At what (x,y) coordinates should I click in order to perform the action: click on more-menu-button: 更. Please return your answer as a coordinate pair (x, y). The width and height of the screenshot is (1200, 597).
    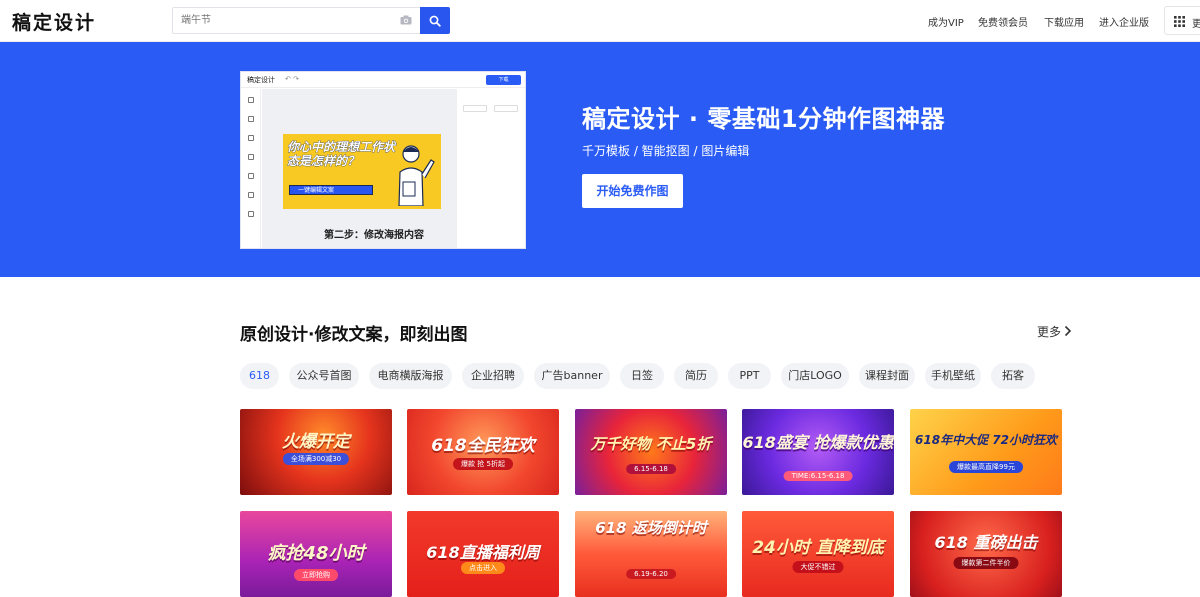
    Looking at the image, I should click on (1182, 20).